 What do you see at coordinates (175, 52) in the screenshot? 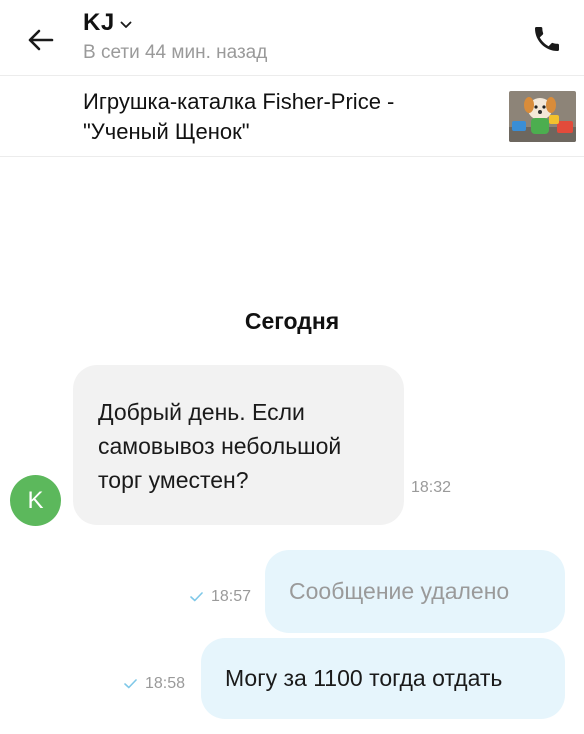
I see `online-status: В сети 44 мин. назад` at bounding box center [175, 52].